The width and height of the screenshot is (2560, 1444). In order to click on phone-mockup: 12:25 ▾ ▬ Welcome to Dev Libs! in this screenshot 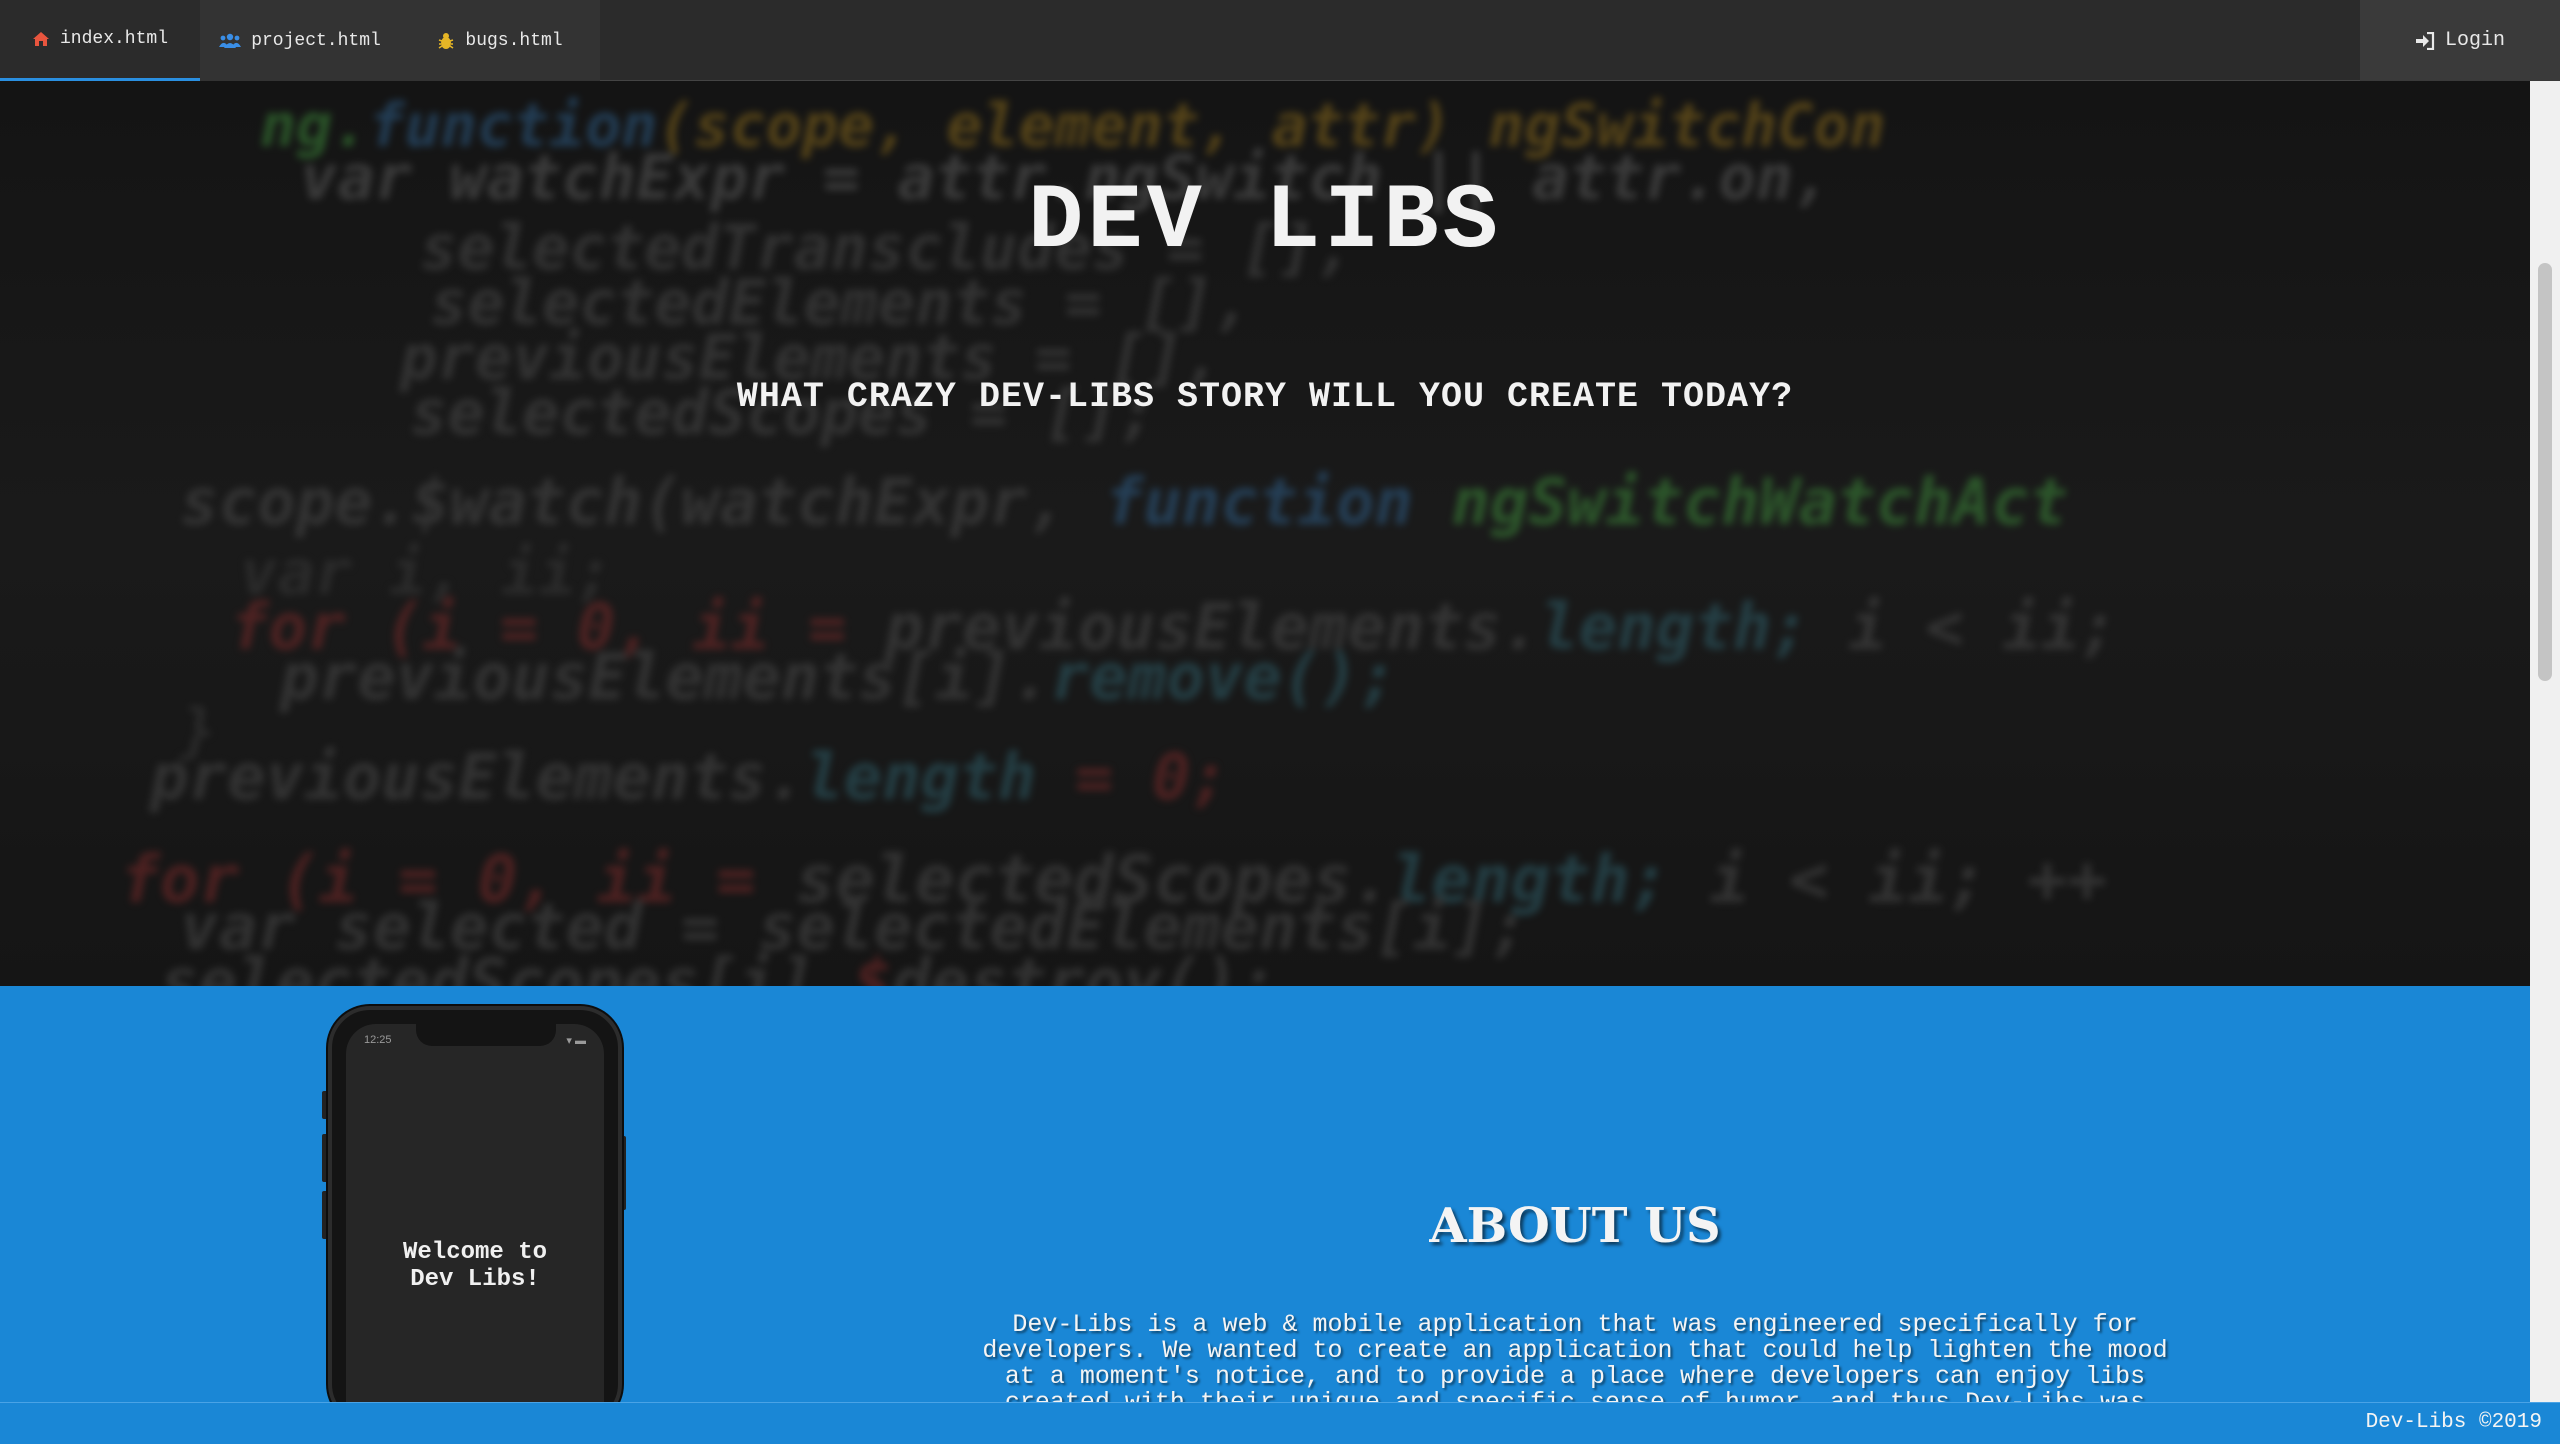, I will do `click(475, 1206)`.